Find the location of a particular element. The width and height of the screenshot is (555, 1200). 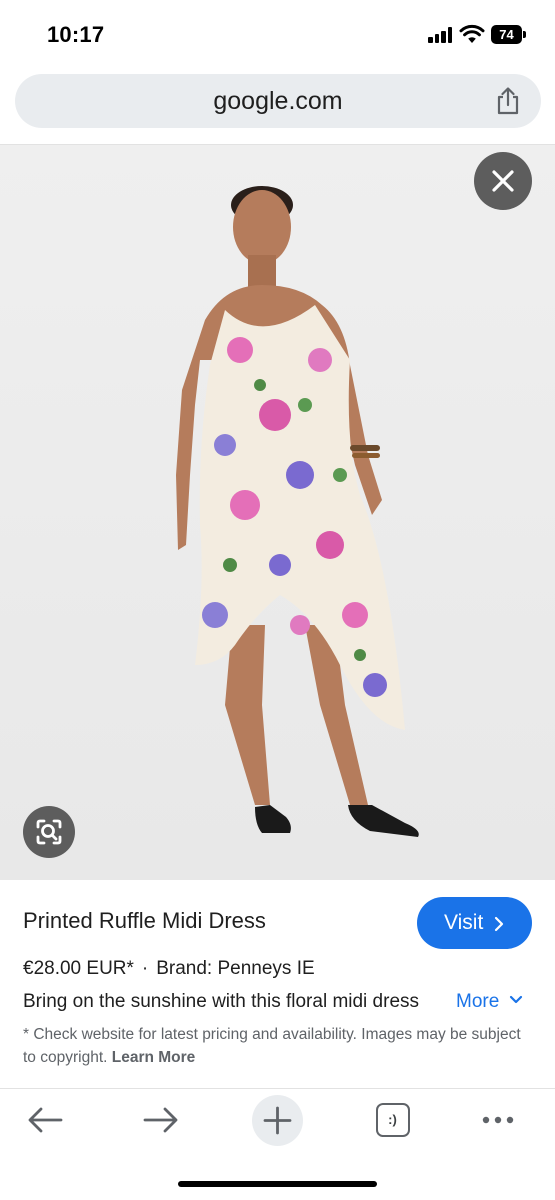

status-bar: 10:17 74 is located at coordinates (277, 34).